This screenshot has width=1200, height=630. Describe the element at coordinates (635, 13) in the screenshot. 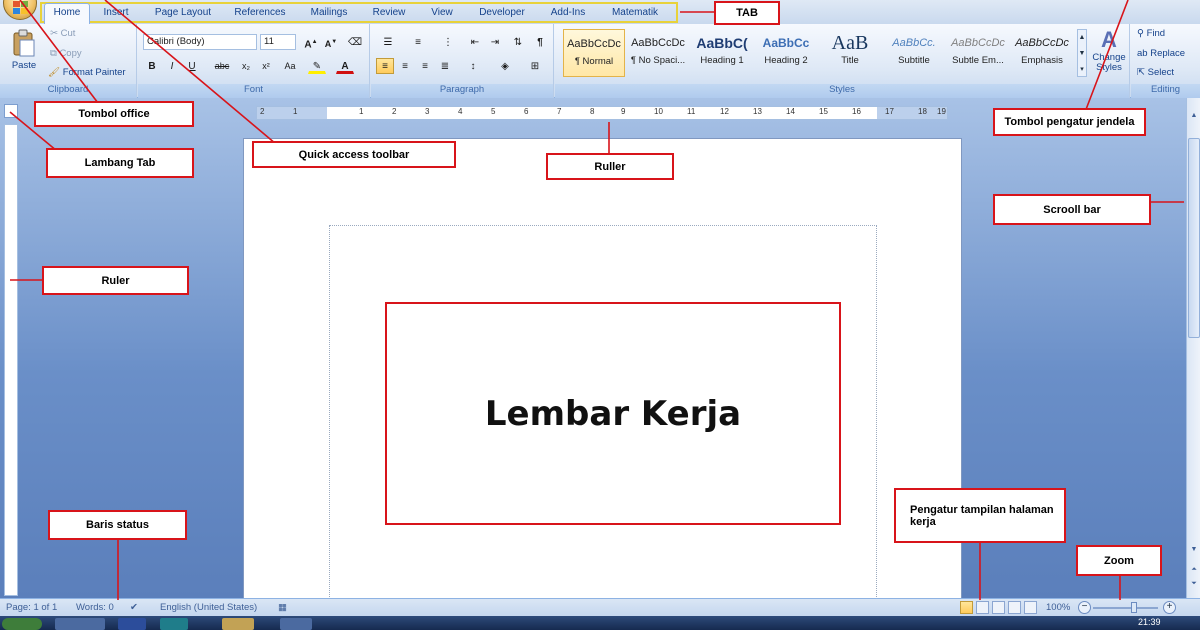

I see `tab-matematik: Matematik` at that location.